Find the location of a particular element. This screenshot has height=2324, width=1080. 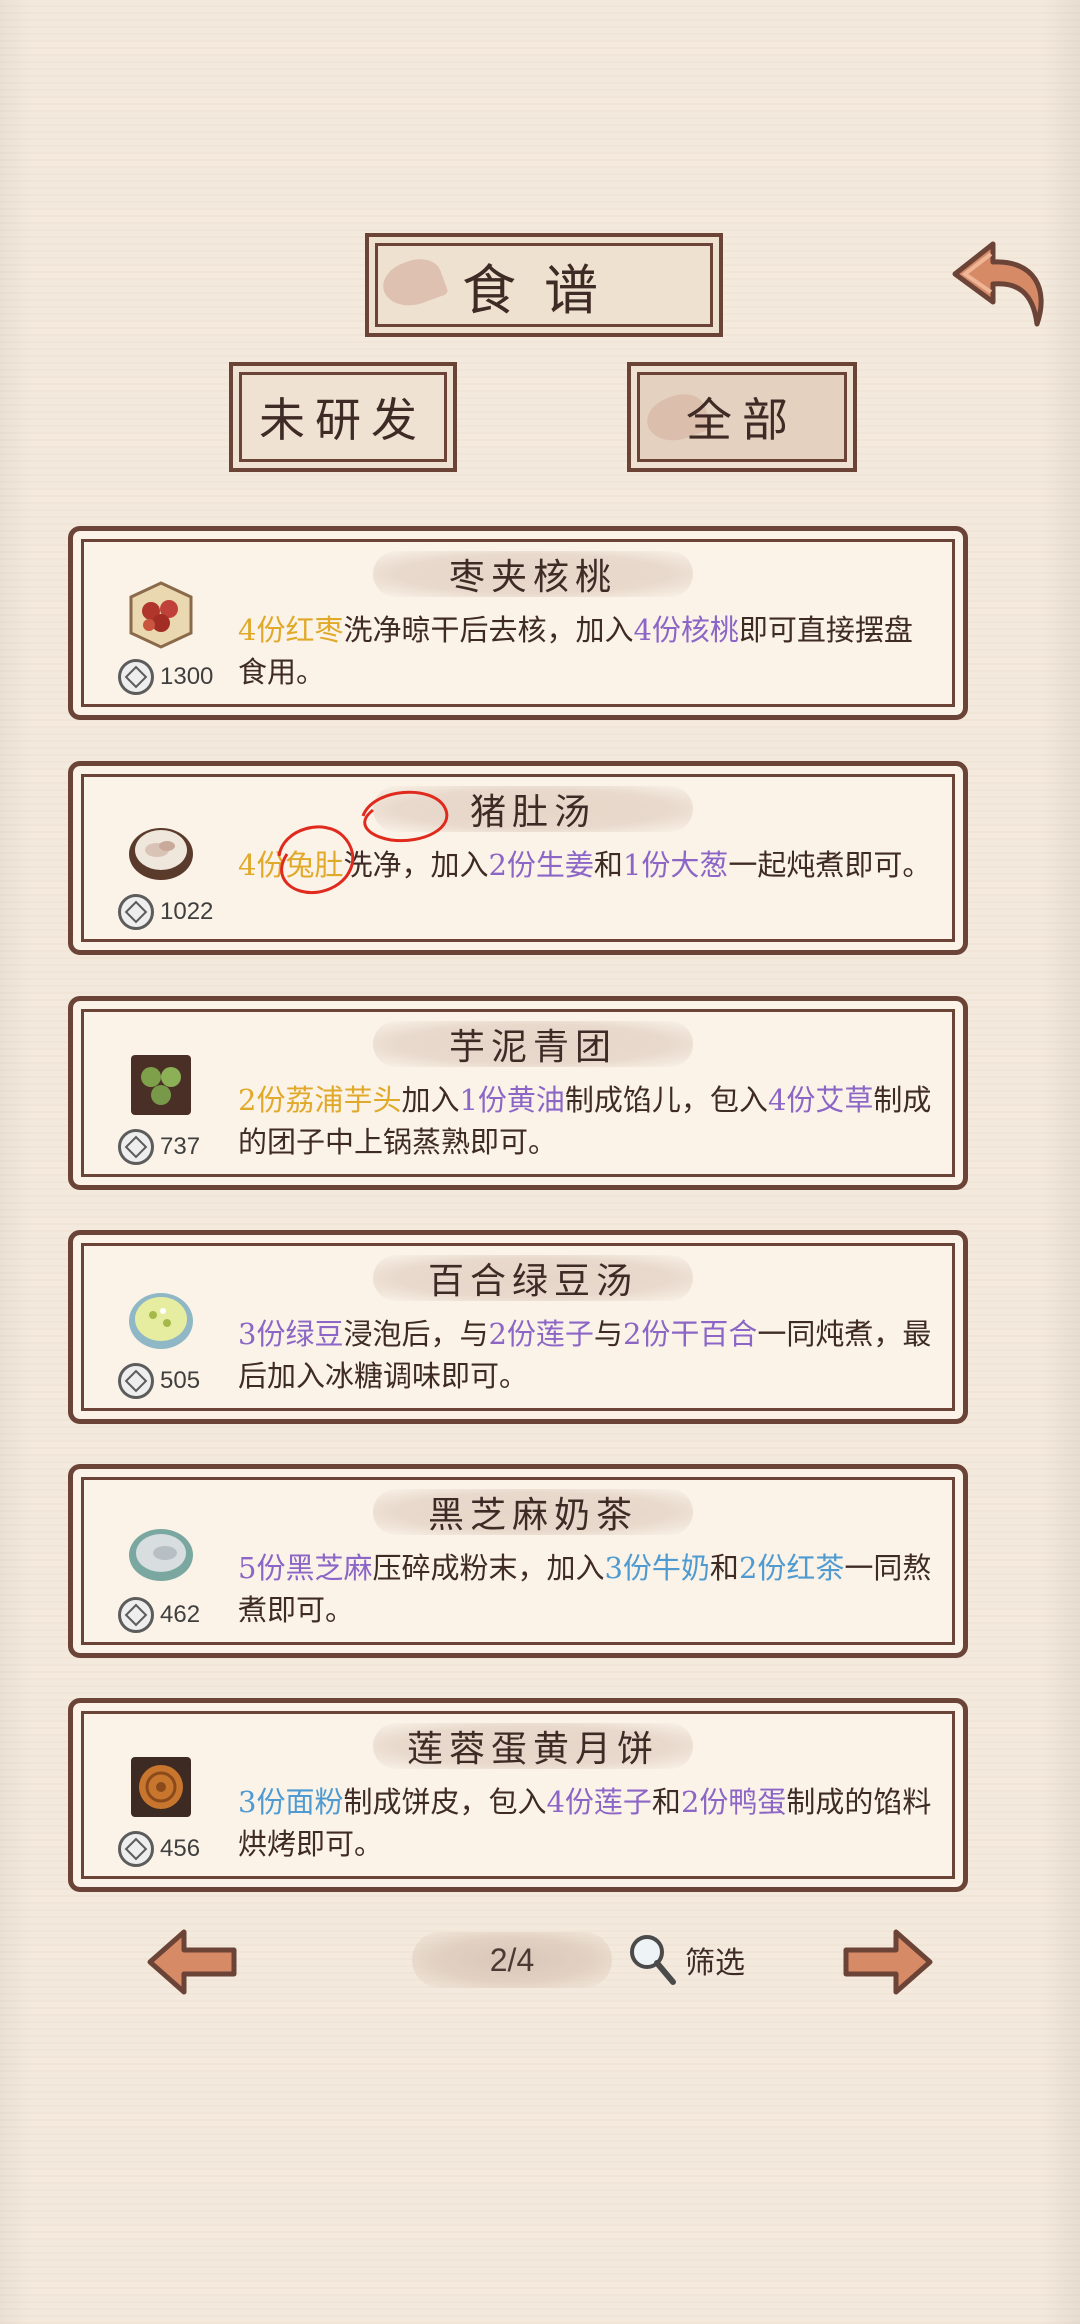

price-value: 462 is located at coordinates (180, 1614).